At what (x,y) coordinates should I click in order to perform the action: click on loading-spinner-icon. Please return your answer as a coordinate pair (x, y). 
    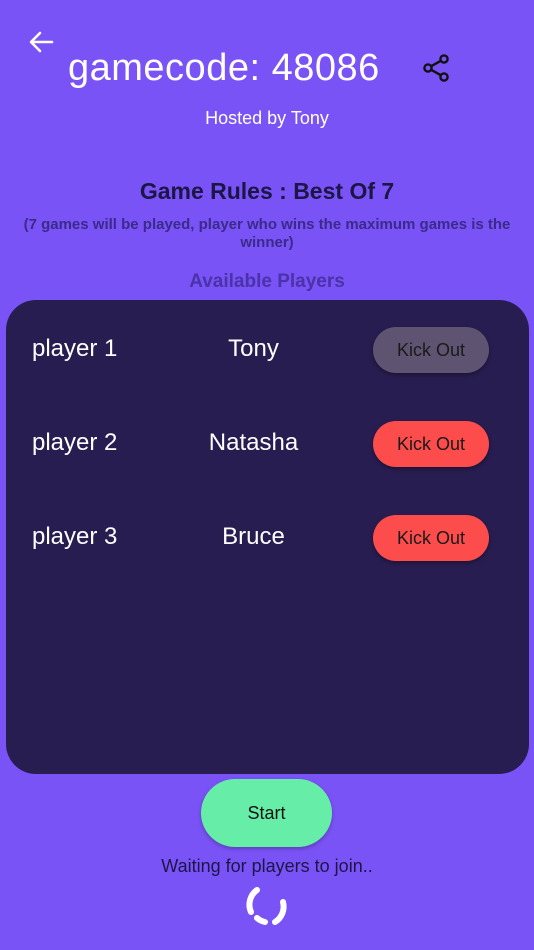
    Looking at the image, I should click on (267, 906).